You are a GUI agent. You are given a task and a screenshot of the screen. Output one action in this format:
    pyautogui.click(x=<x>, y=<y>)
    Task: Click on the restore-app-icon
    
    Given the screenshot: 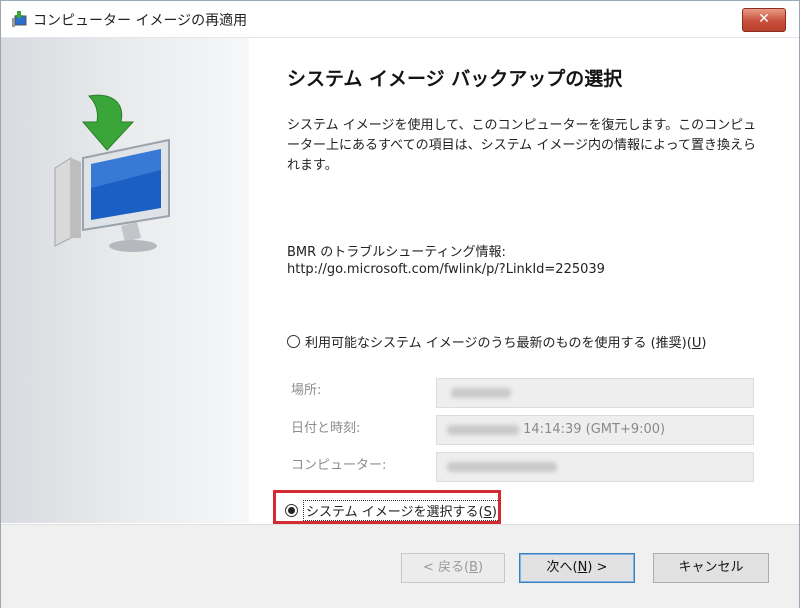 What is the action you would take?
    pyautogui.click(x=19, y=19)
    